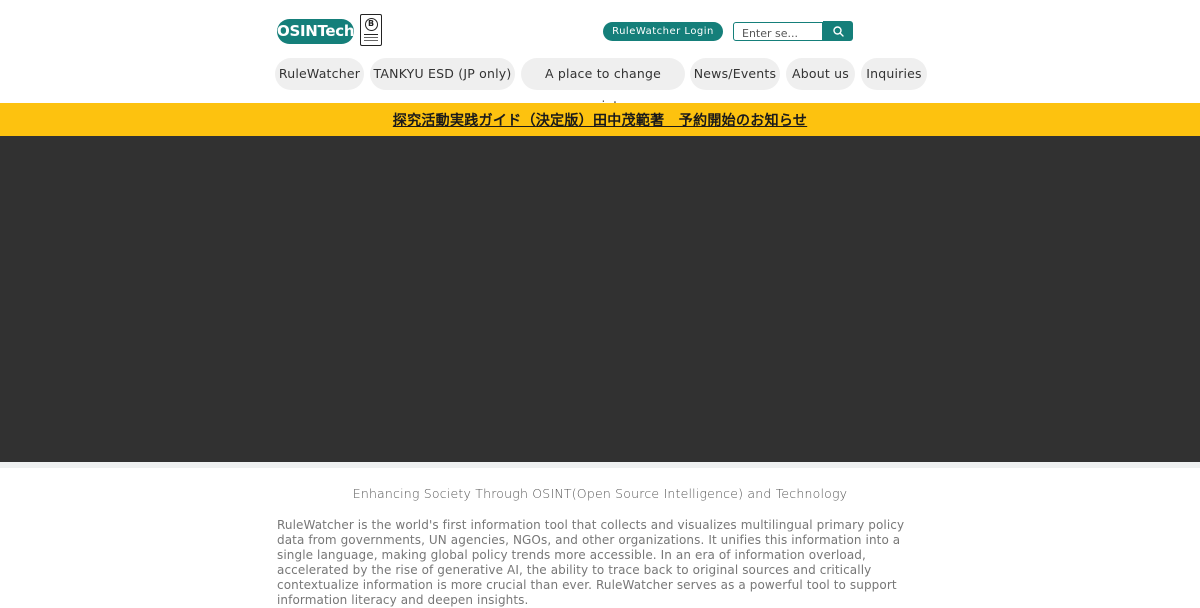 The height and width of the screenshot is (608, 1200). What do you see at coordinates (735, 74) in the screenshot?
I see `nav-news-events: News/Events` at bounding box center [735, 74].